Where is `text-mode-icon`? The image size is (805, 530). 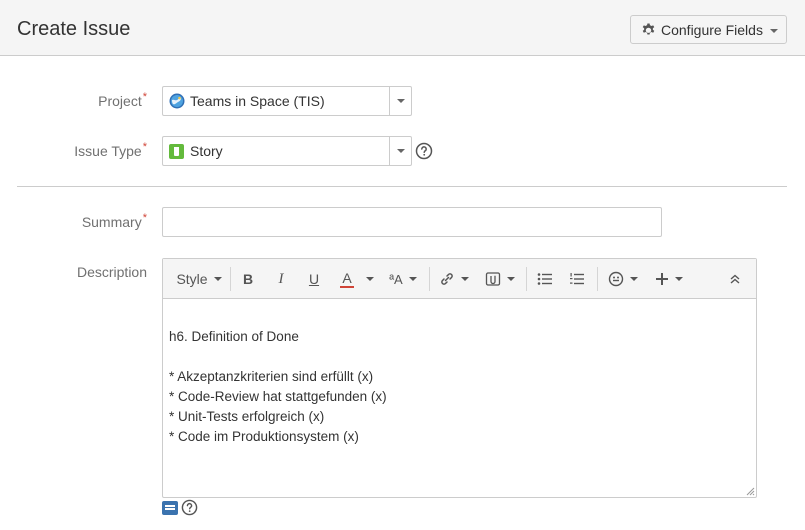 text-mode-icon is located at coordinates (170, 507).